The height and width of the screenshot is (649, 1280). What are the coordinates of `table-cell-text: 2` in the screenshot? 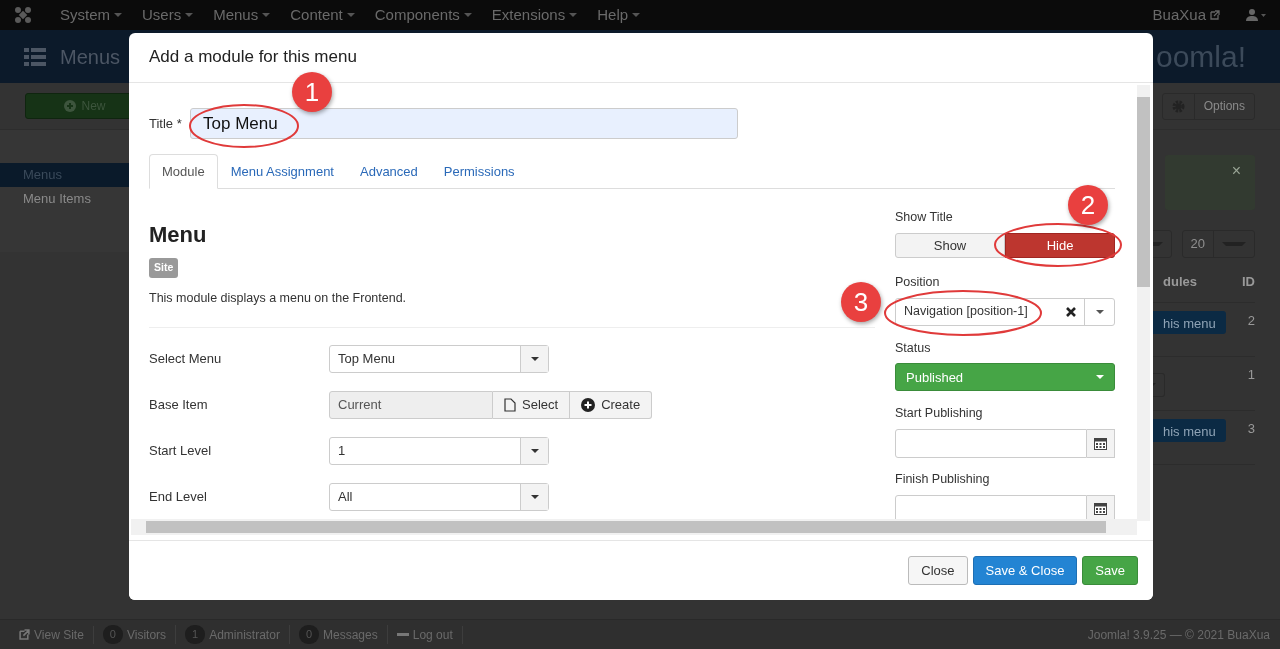 It's located at (1251, 320).